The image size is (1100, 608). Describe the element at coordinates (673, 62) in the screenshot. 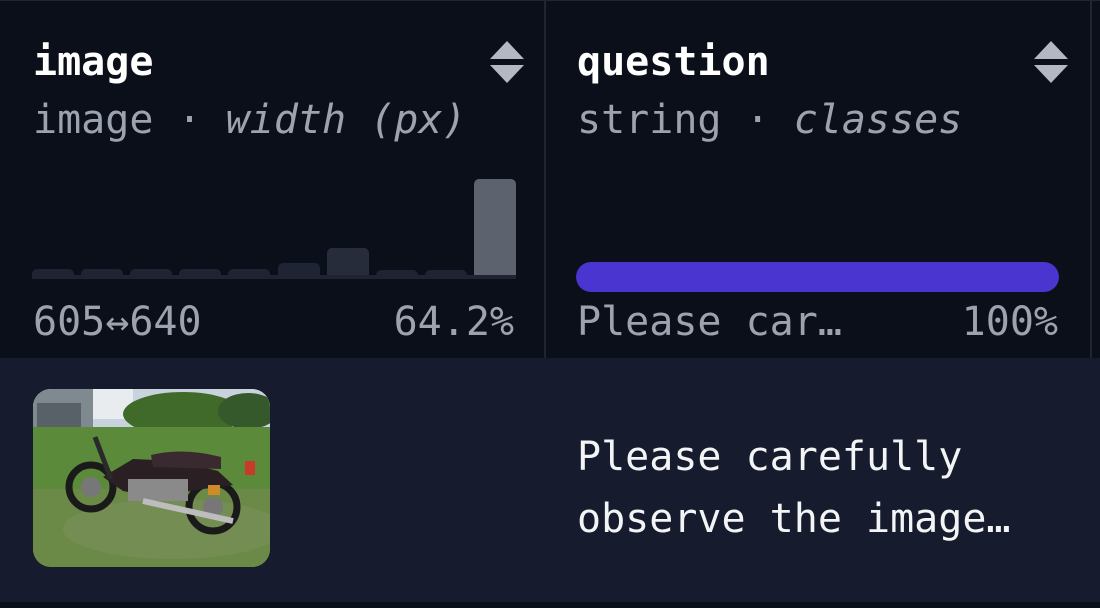

I see `column-name: question` at that location.